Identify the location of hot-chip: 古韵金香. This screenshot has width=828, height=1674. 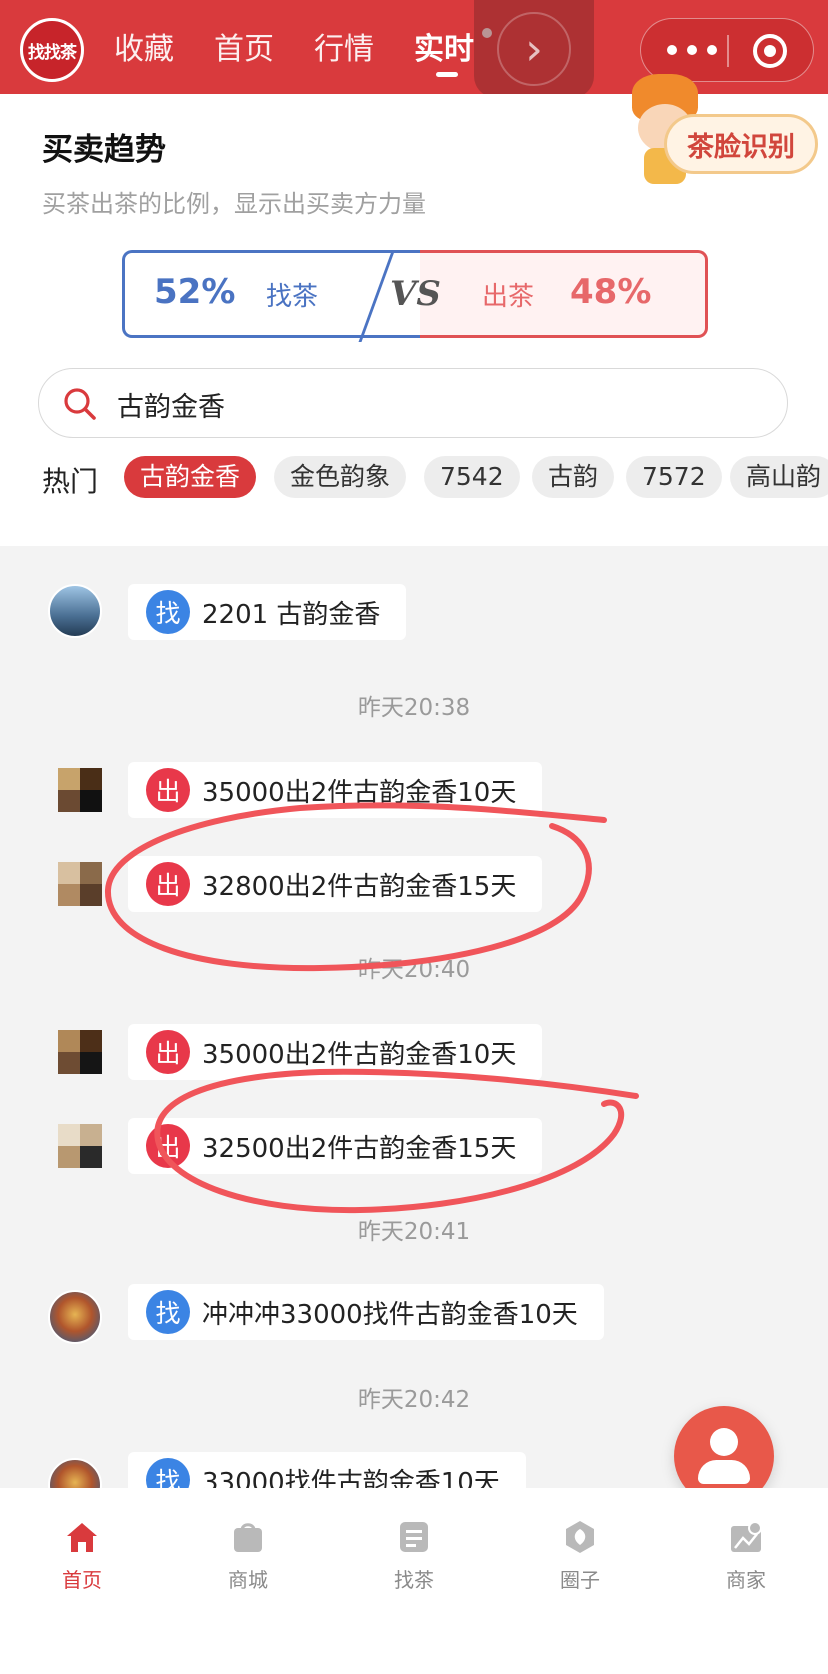
(190, 477).